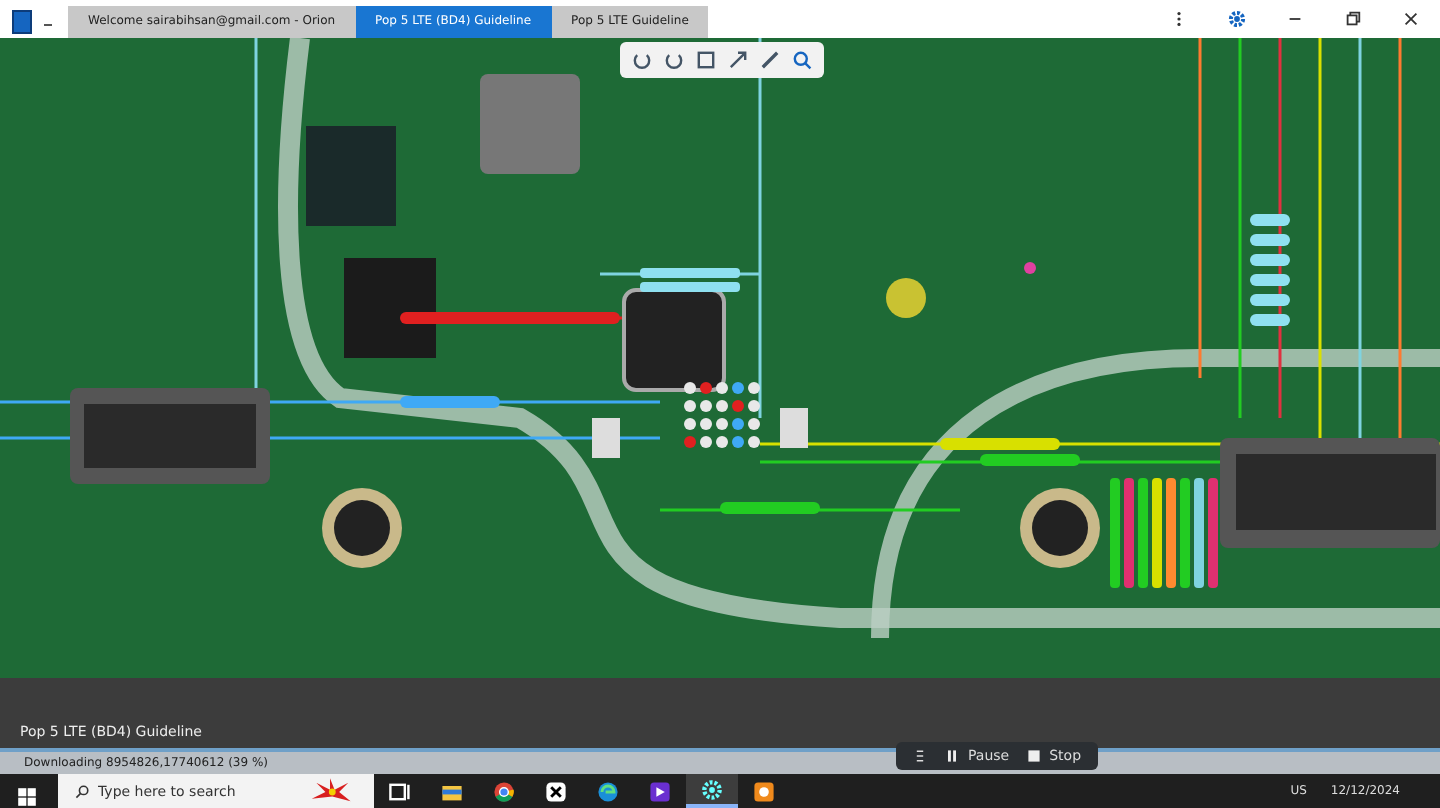 This screenshot has height=808, width=1440. I want to click on recorder-icon, so click(764, 791).